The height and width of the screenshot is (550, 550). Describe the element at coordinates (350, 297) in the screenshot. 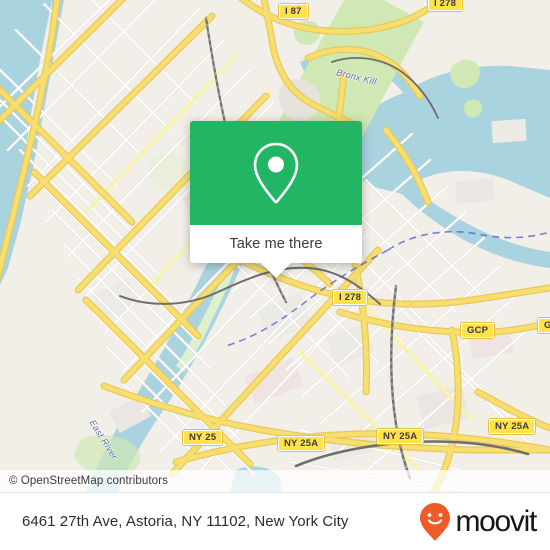

I see `shield-i-278: I 278` at that location.